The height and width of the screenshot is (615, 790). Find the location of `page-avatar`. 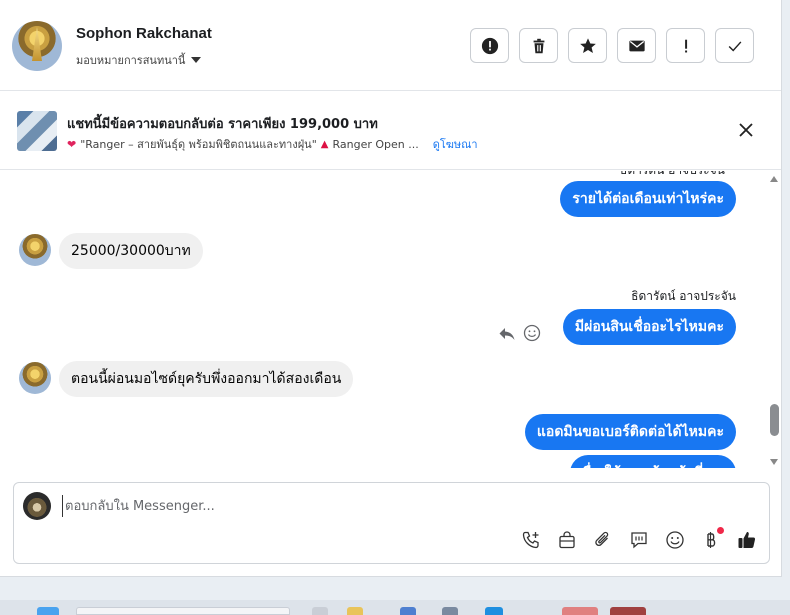

page-avatar is located at coordinates (37, 506).